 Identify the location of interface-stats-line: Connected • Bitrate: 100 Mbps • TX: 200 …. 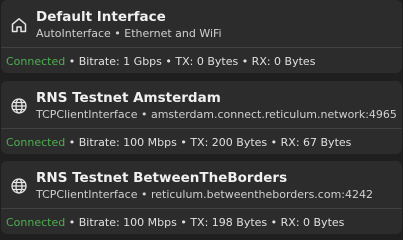
(178, 142).